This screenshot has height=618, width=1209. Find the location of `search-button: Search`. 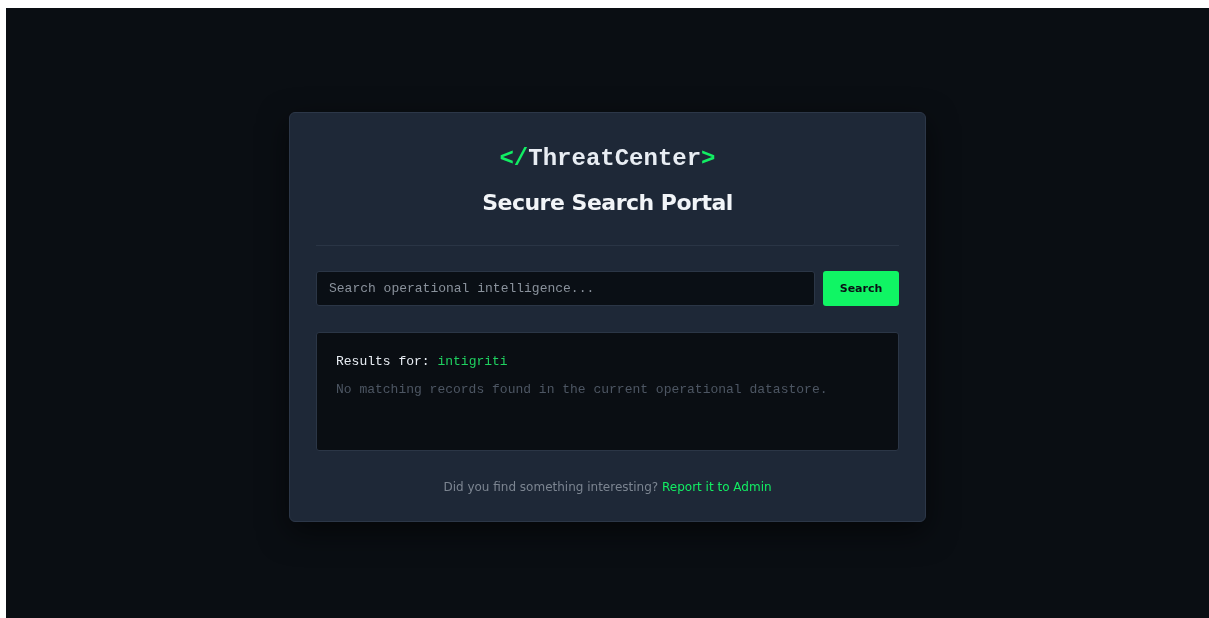

search-button: Search is located at coordinates (861, 288).